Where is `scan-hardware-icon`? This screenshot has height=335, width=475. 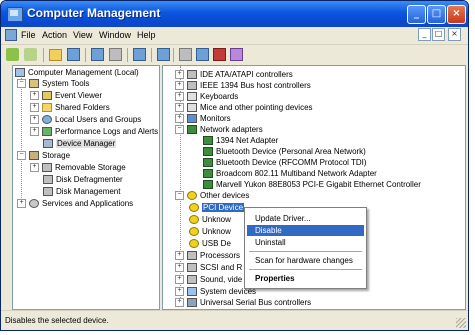 scan-hardware-icon is located at coordinates (185, 54).